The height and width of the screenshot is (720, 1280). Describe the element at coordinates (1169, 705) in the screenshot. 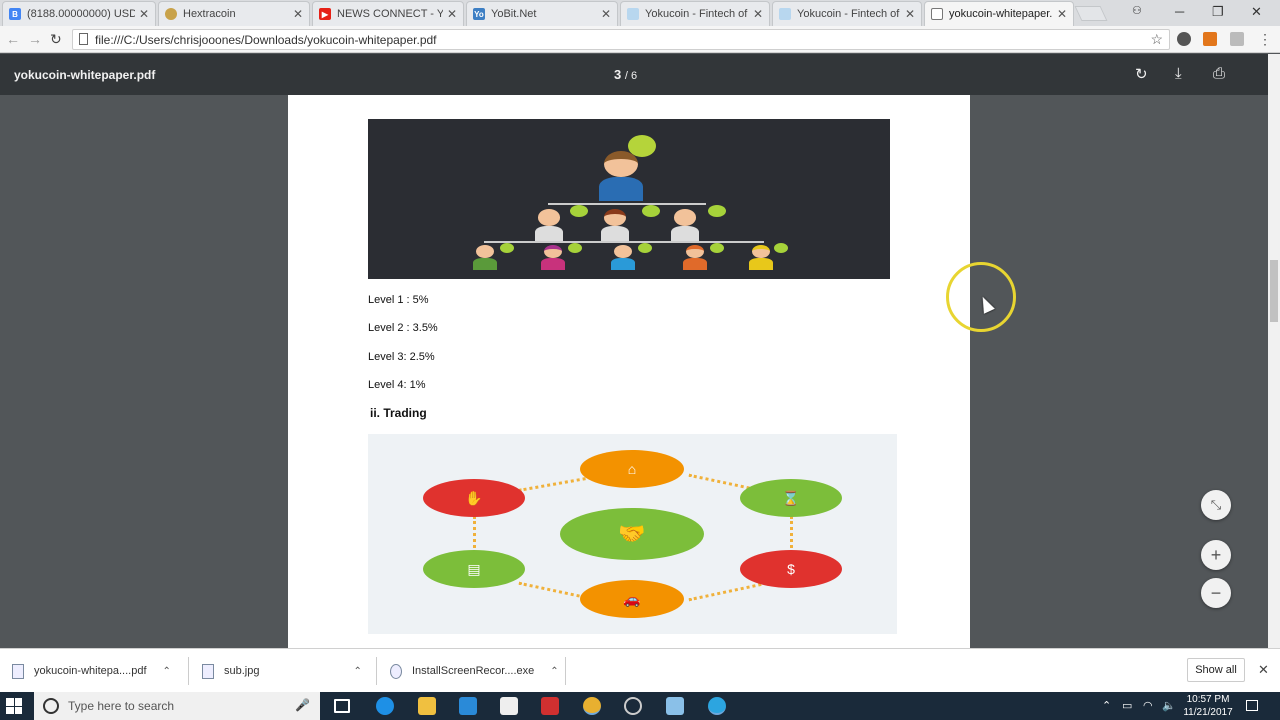

I see `volume-icon: 🔈` at that location.